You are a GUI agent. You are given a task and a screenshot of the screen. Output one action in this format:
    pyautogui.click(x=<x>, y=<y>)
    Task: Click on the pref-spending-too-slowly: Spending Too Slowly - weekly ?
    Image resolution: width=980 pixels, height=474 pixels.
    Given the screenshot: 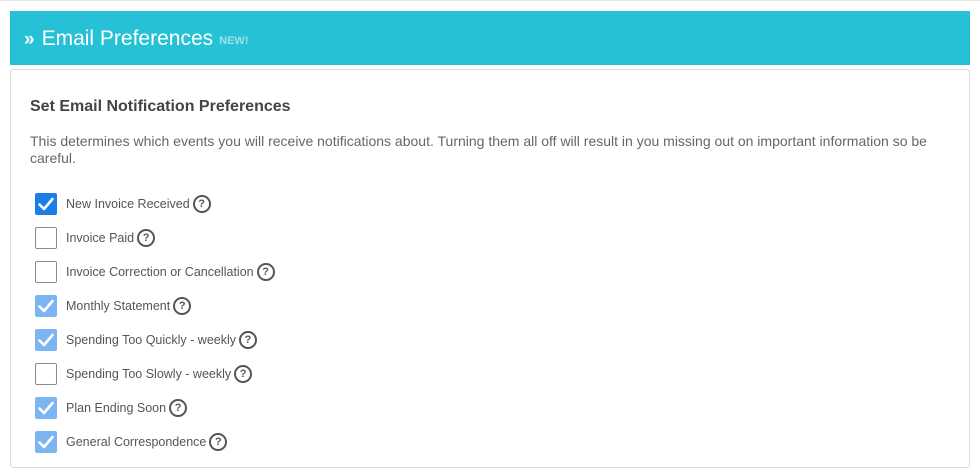 What is the action you would take?
    pyautogui.click(x=155, y=374)
    